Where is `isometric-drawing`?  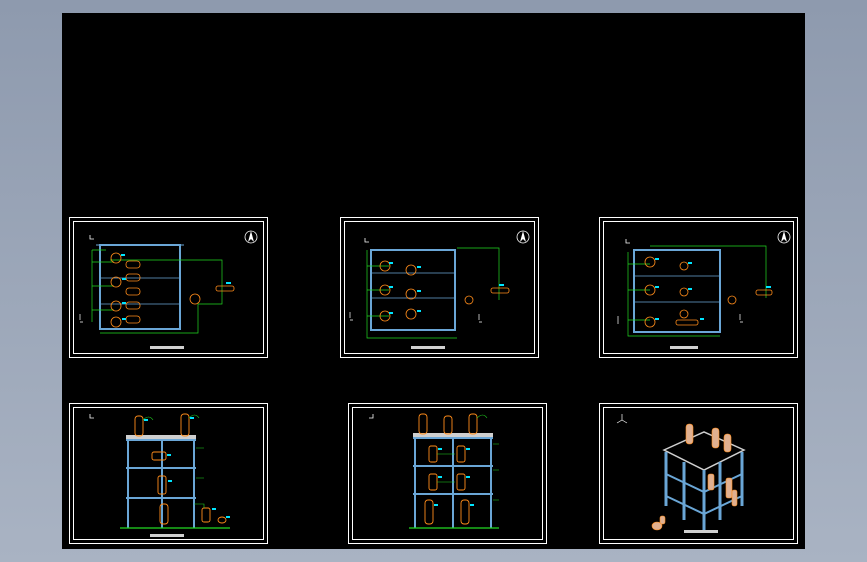
isometric-drawing is located at coordinates (681, 473).